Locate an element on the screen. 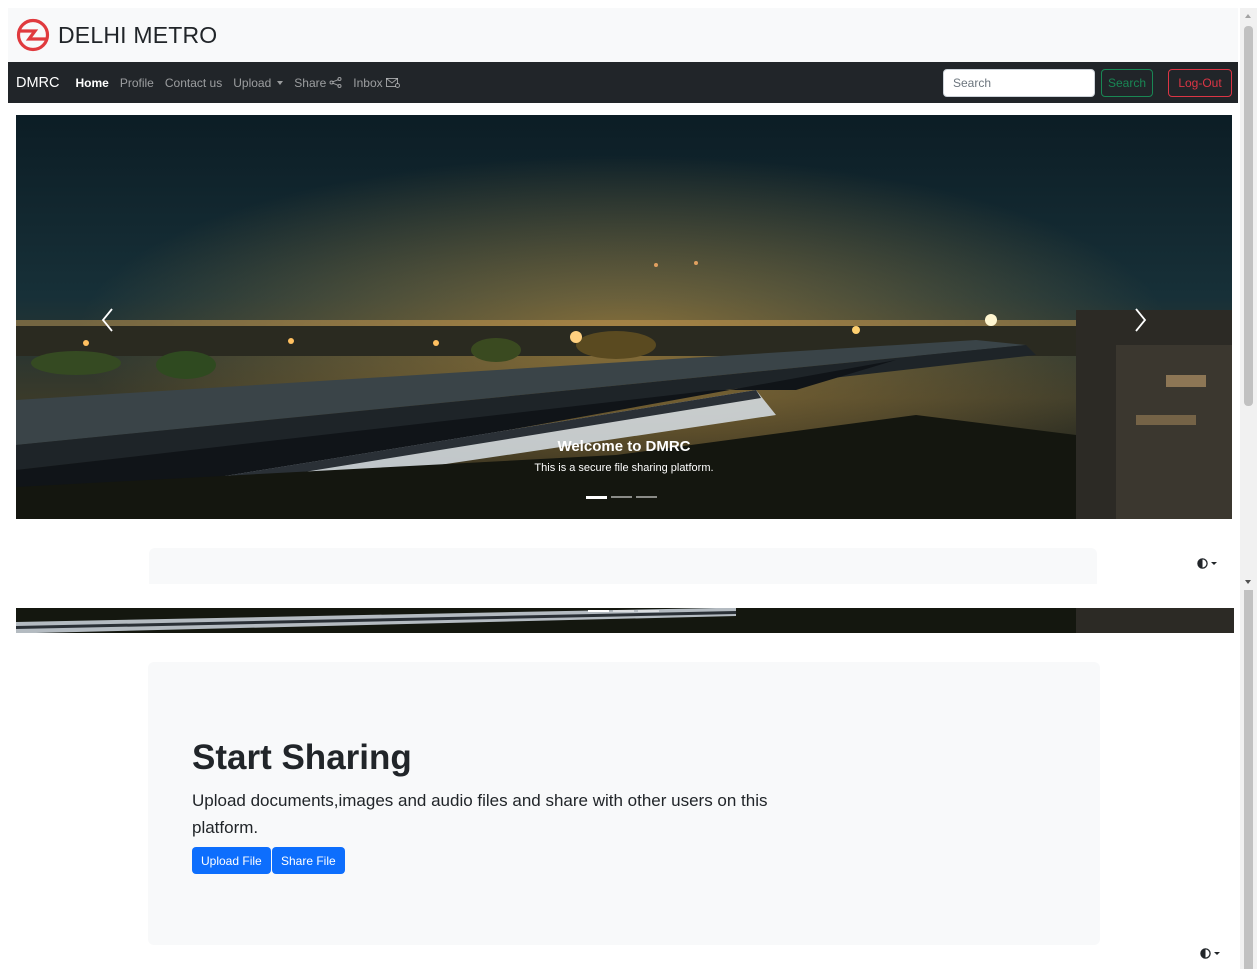 The width and height of the screenshot is (1257, 969). nav-profile-label: Profile is located at coordinates (136, 82).